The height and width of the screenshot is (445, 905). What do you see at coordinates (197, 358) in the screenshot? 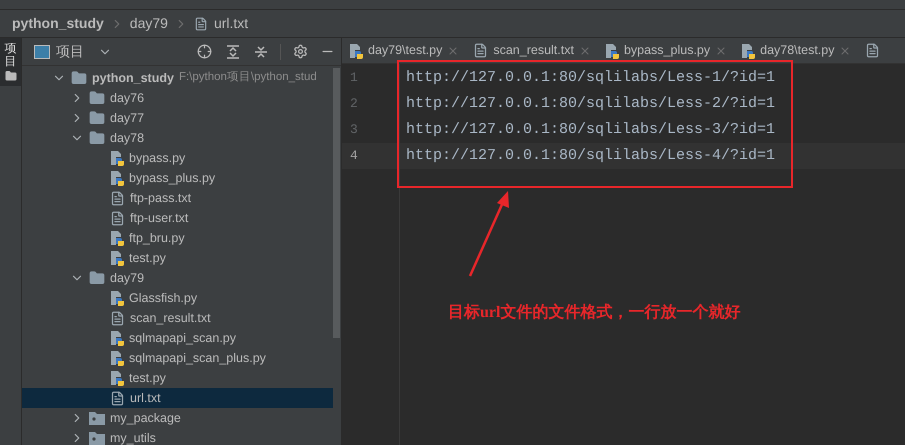
I see `tree-item-label: sqlmapapi_scan_plus.py` at bounding box center [197, 358].